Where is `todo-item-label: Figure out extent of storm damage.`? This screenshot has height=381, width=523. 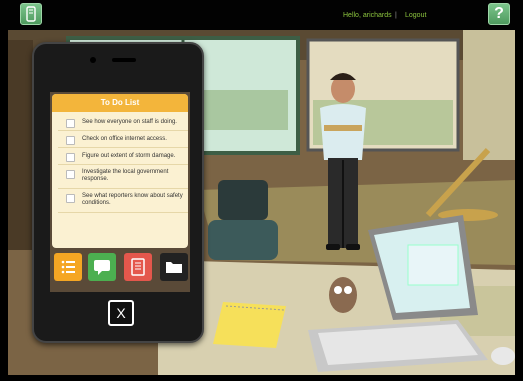 todo-item-label: Figure out extent of storm damage. is located at coordinates (129, 156).